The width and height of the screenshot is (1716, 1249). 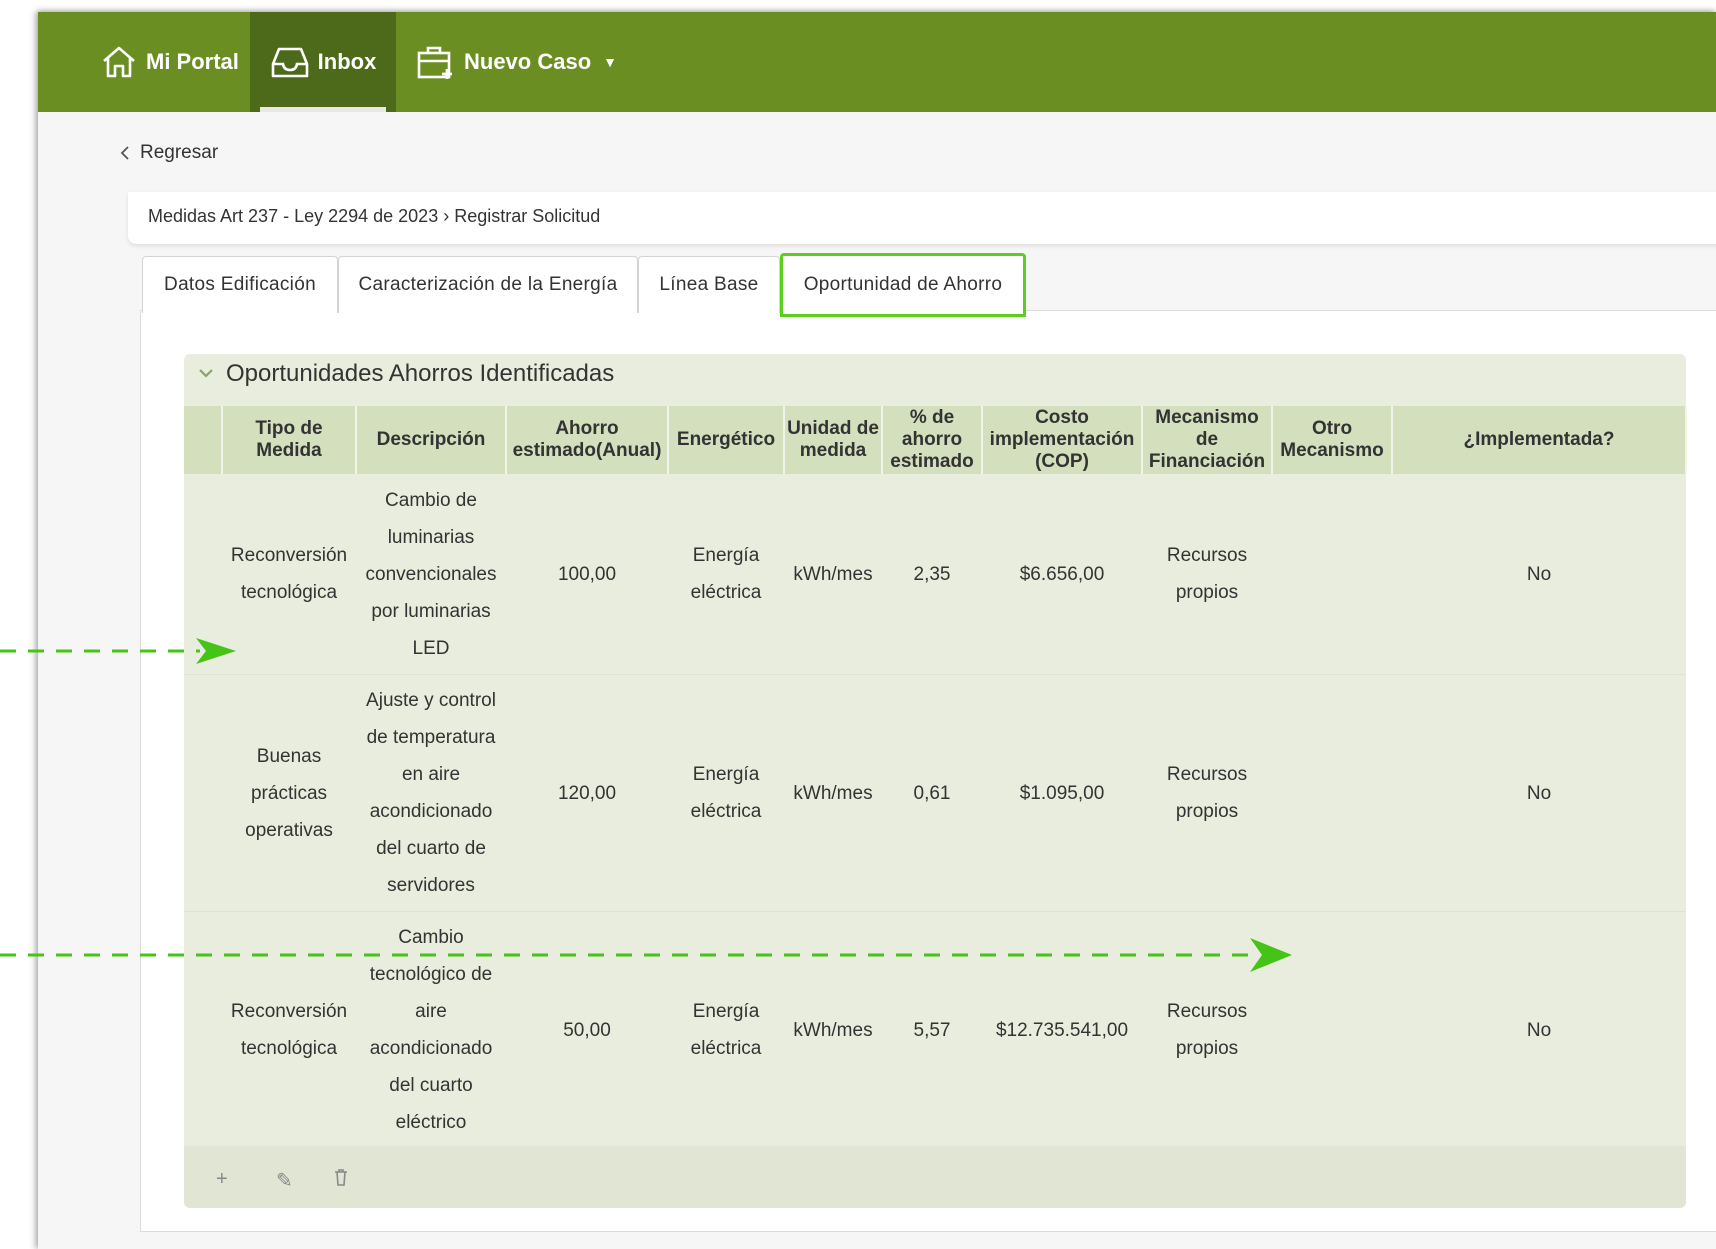 What do you see at coordinates (341, 1180) in the screenshot?
I see `delete-icon` at bounding box center [341, 1180].